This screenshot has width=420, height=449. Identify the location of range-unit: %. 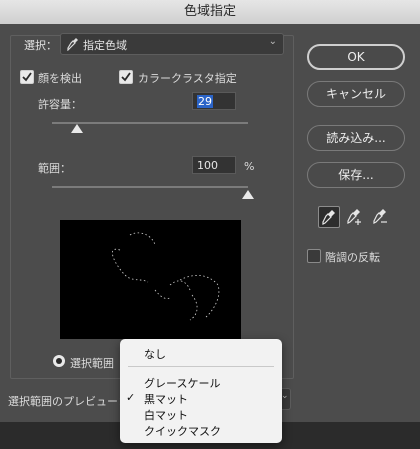
(249, 166).